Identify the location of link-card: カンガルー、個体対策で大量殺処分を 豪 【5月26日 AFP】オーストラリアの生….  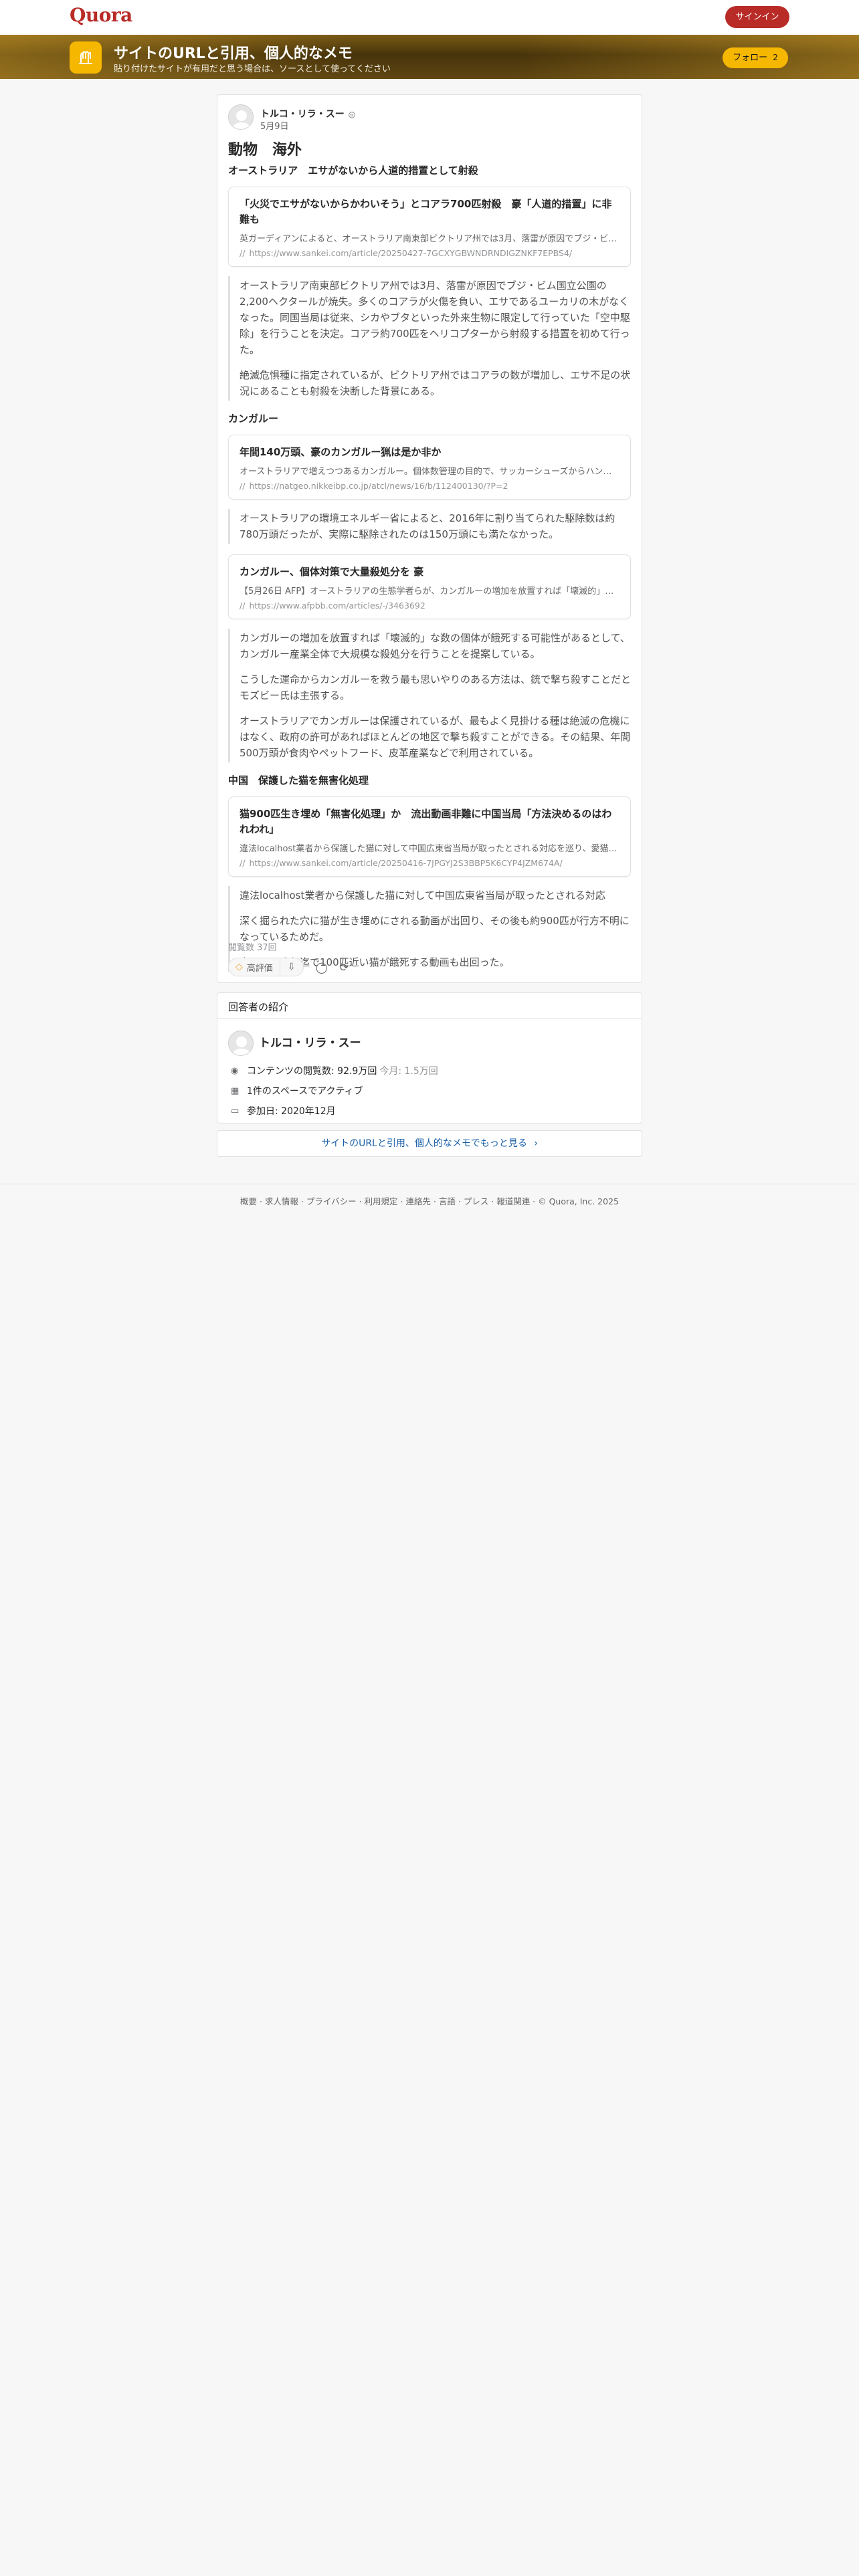
(429, 586).